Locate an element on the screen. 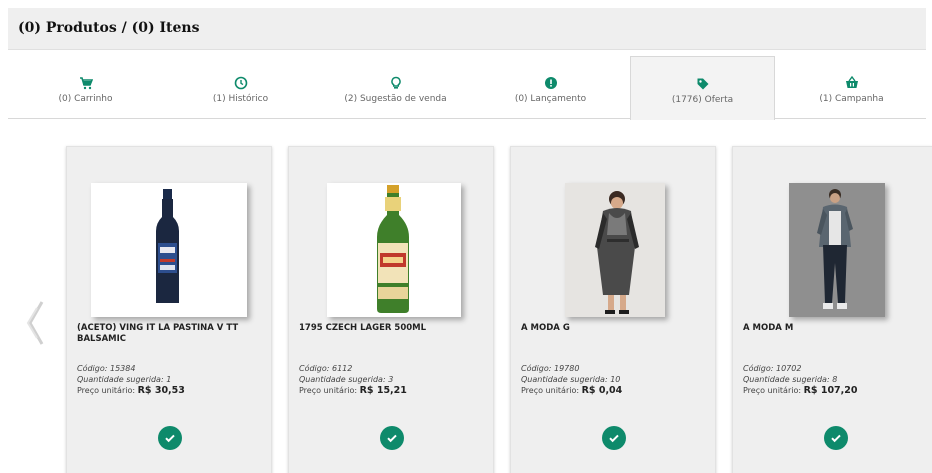 The height and width of the screenshot is (473, 932). product-code: 6112 is located at coordinates (342, 368).